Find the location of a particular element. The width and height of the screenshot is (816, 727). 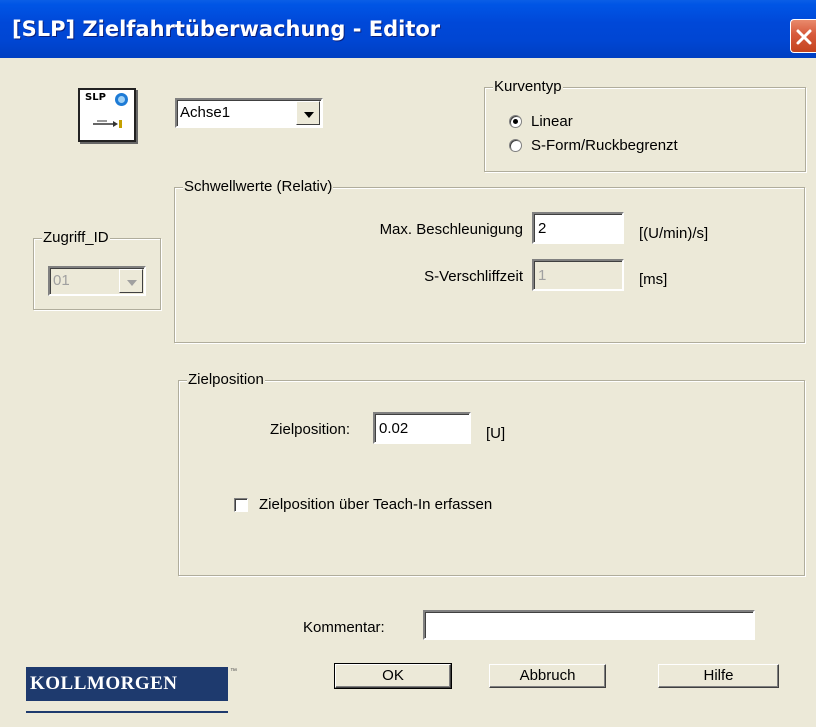

help-button: Hilfe is located at coordinates (718, 676).